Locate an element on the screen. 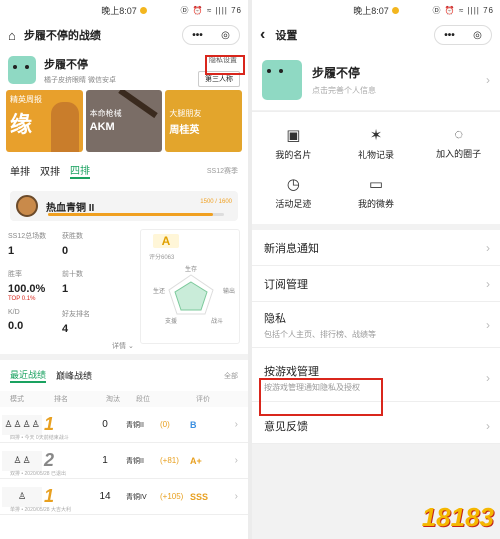 The width and height of the screenshot is (500, 539). tab-squad: 四排 is located at coordinates (80, 170).